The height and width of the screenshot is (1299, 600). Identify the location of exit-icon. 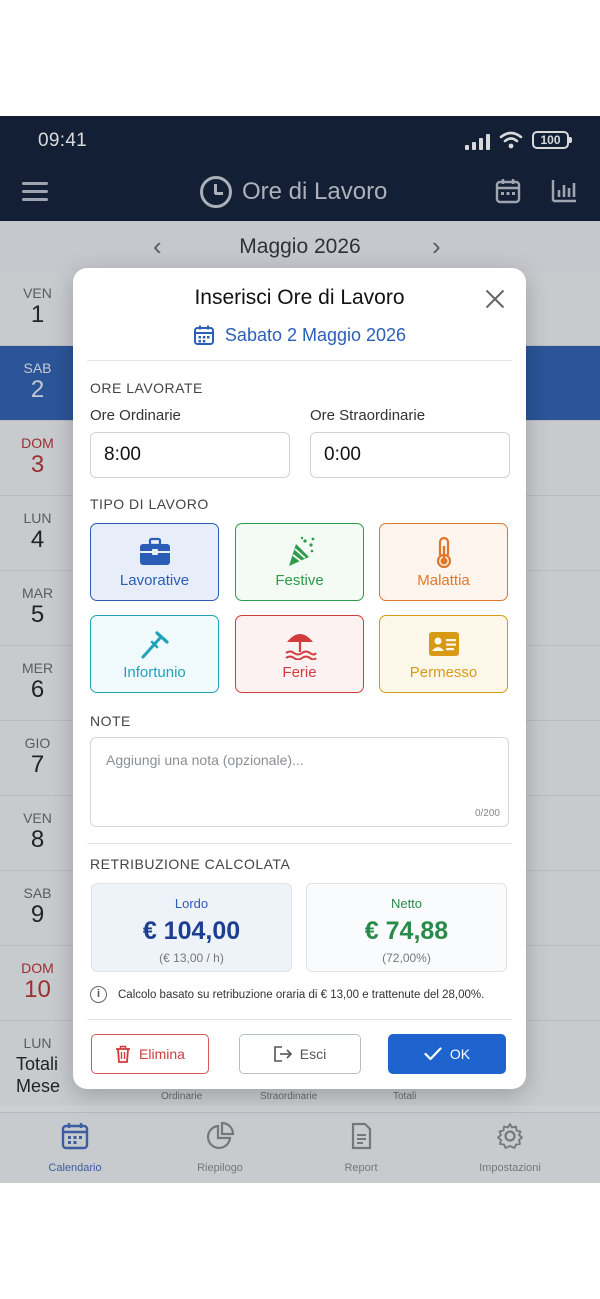
(282, 1054).